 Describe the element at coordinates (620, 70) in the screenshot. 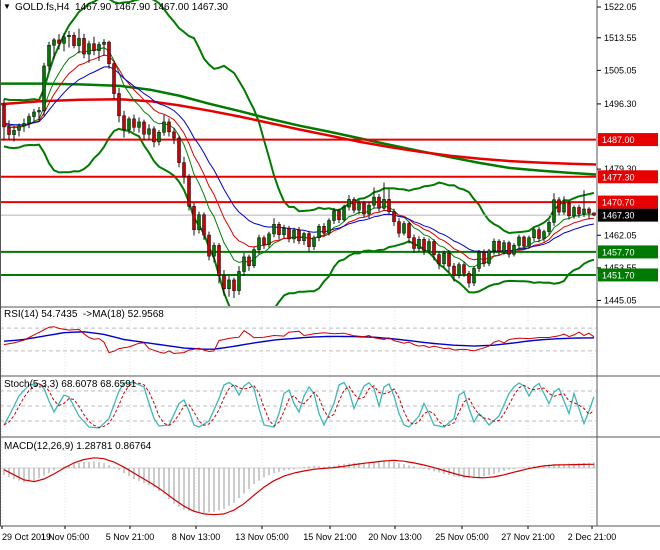

I see `price-tick-label: 1505.05` at that location.